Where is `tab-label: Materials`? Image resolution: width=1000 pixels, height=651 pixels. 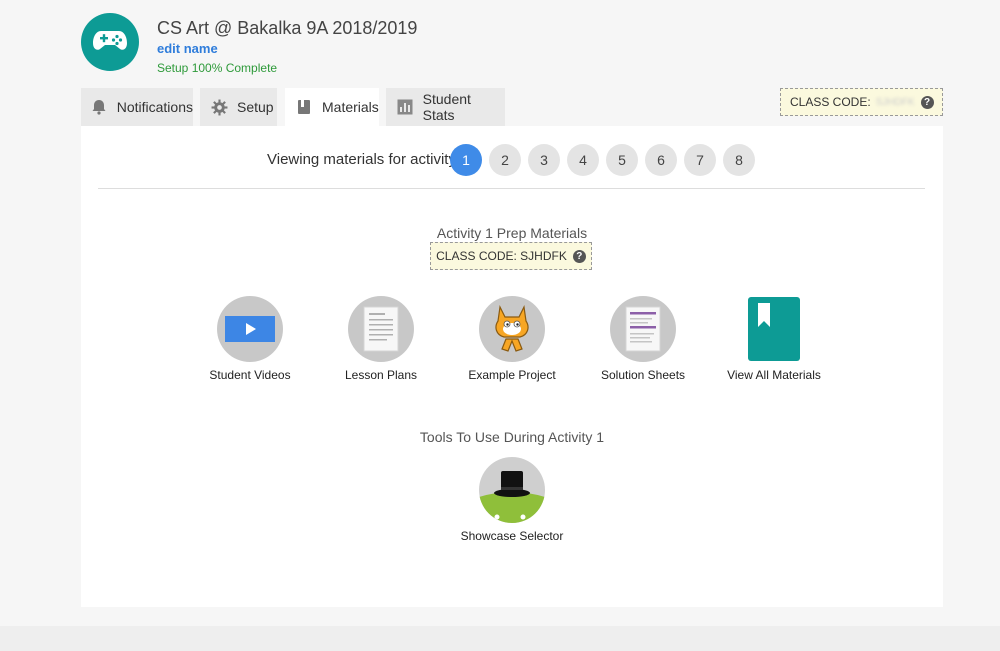
tab-label: Materials is located at coordinates (350, 107).